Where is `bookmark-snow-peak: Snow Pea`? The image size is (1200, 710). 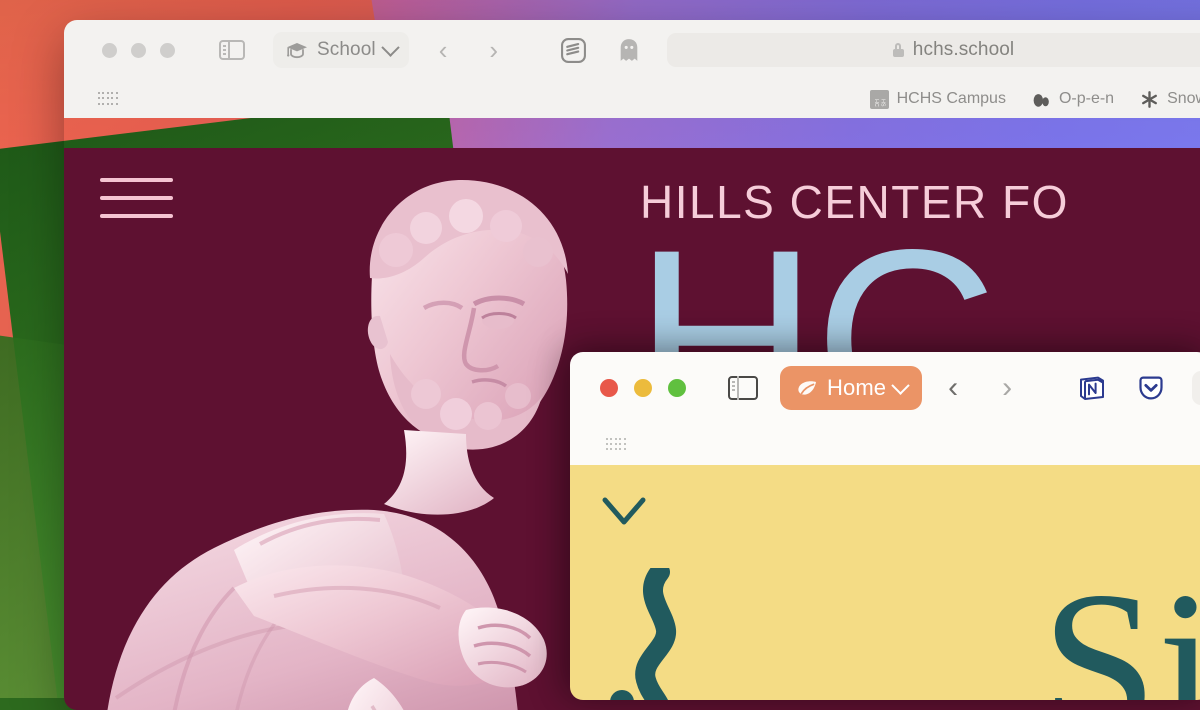 bookmark-snow-peak: Snow Pea is located at coordinates (1170, 99).